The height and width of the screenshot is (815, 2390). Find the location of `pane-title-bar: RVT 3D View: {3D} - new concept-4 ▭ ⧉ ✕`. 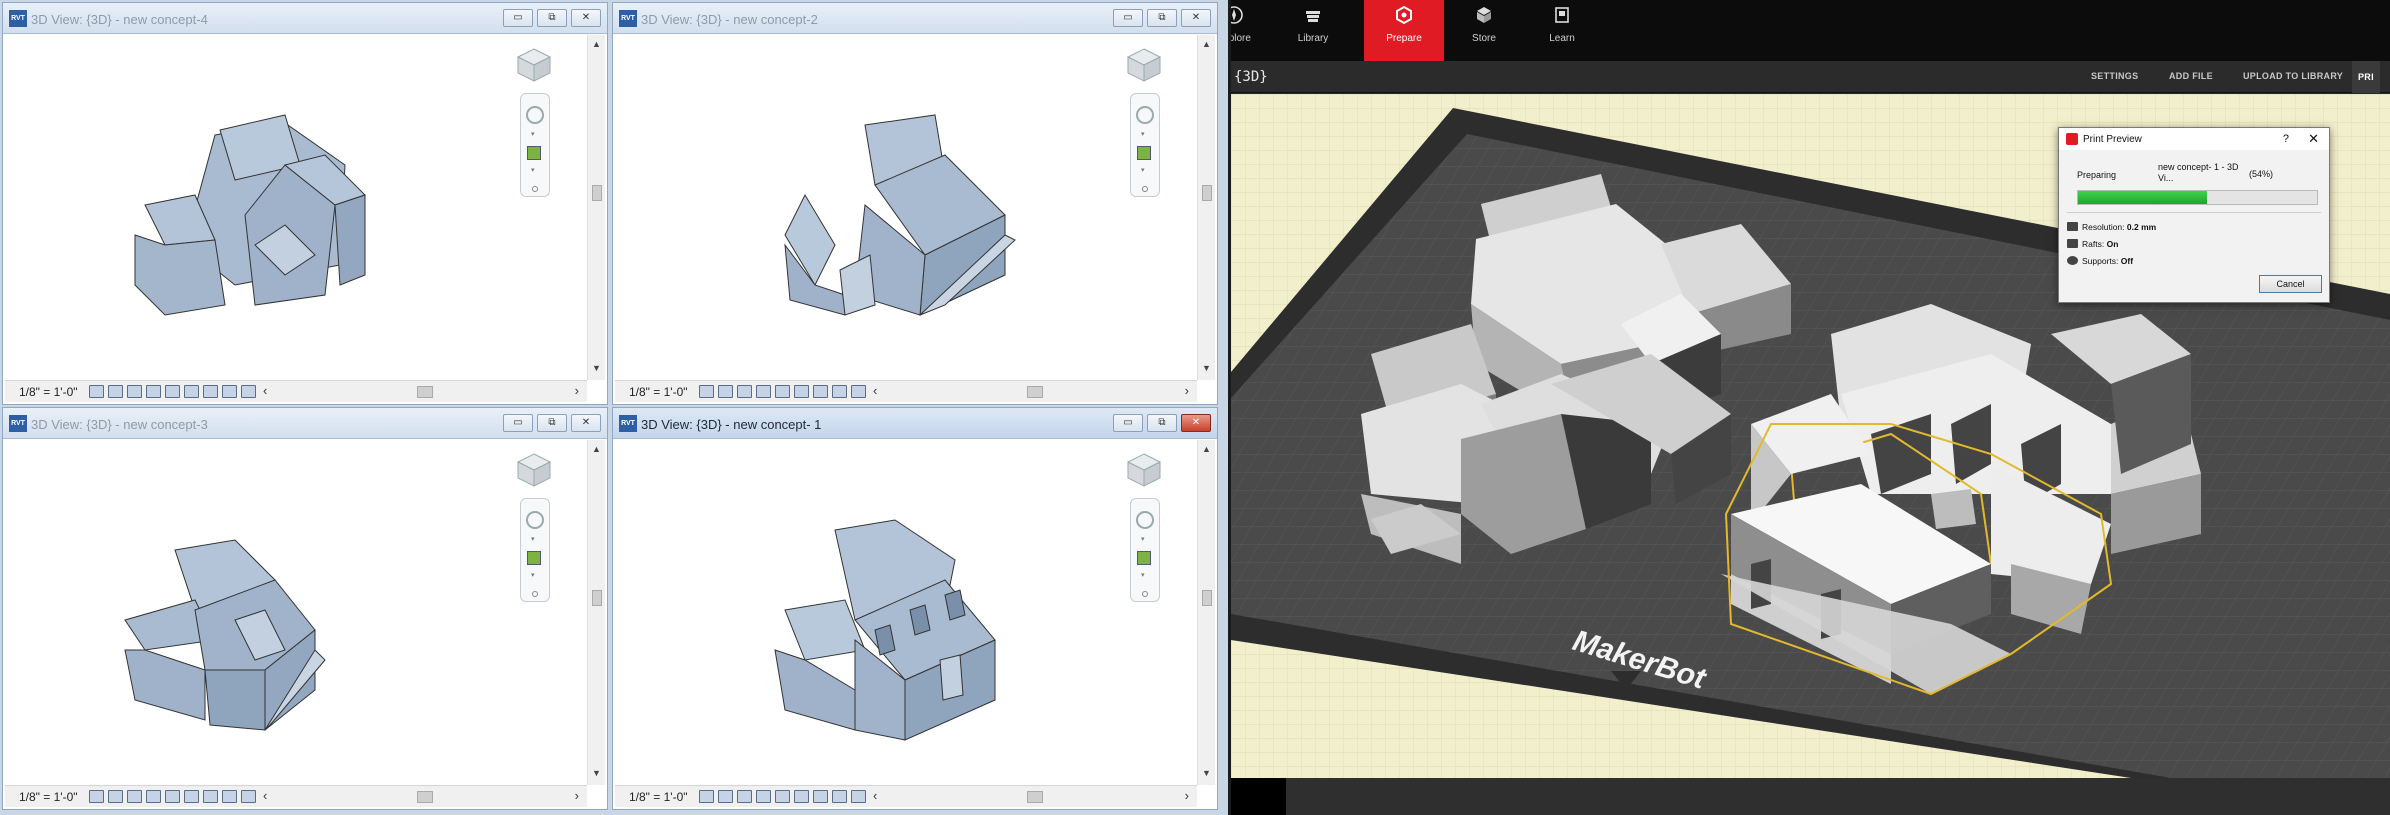

pane-title-bar: RVT 3D View: {3D} - new concept-4 ▭ ⧉ ✕ is located at coordinates (305, 18).